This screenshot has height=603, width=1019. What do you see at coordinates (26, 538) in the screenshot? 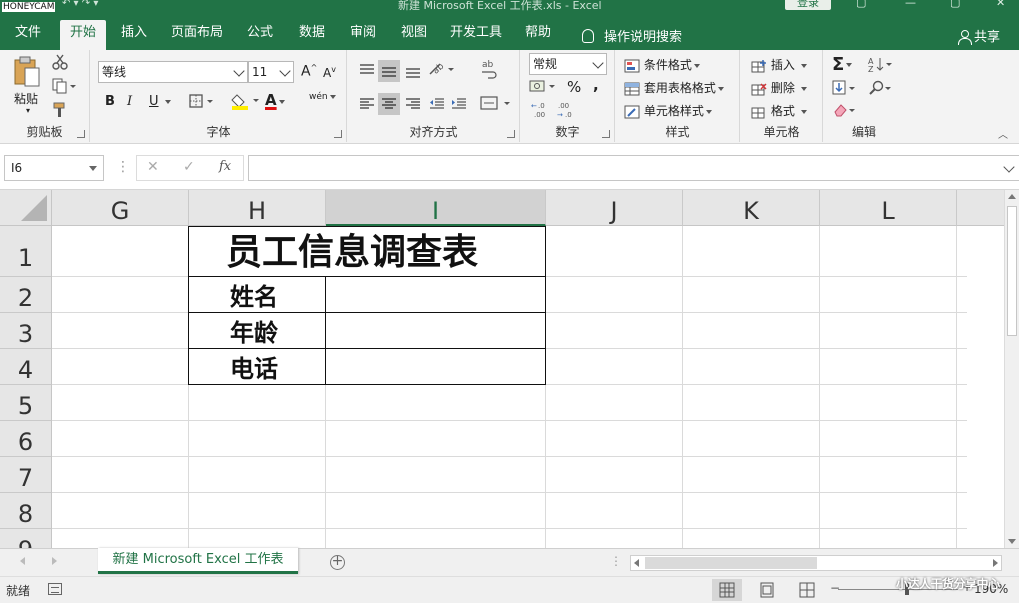
I see `row-header-9: 9` at bounding box center [26, 538].